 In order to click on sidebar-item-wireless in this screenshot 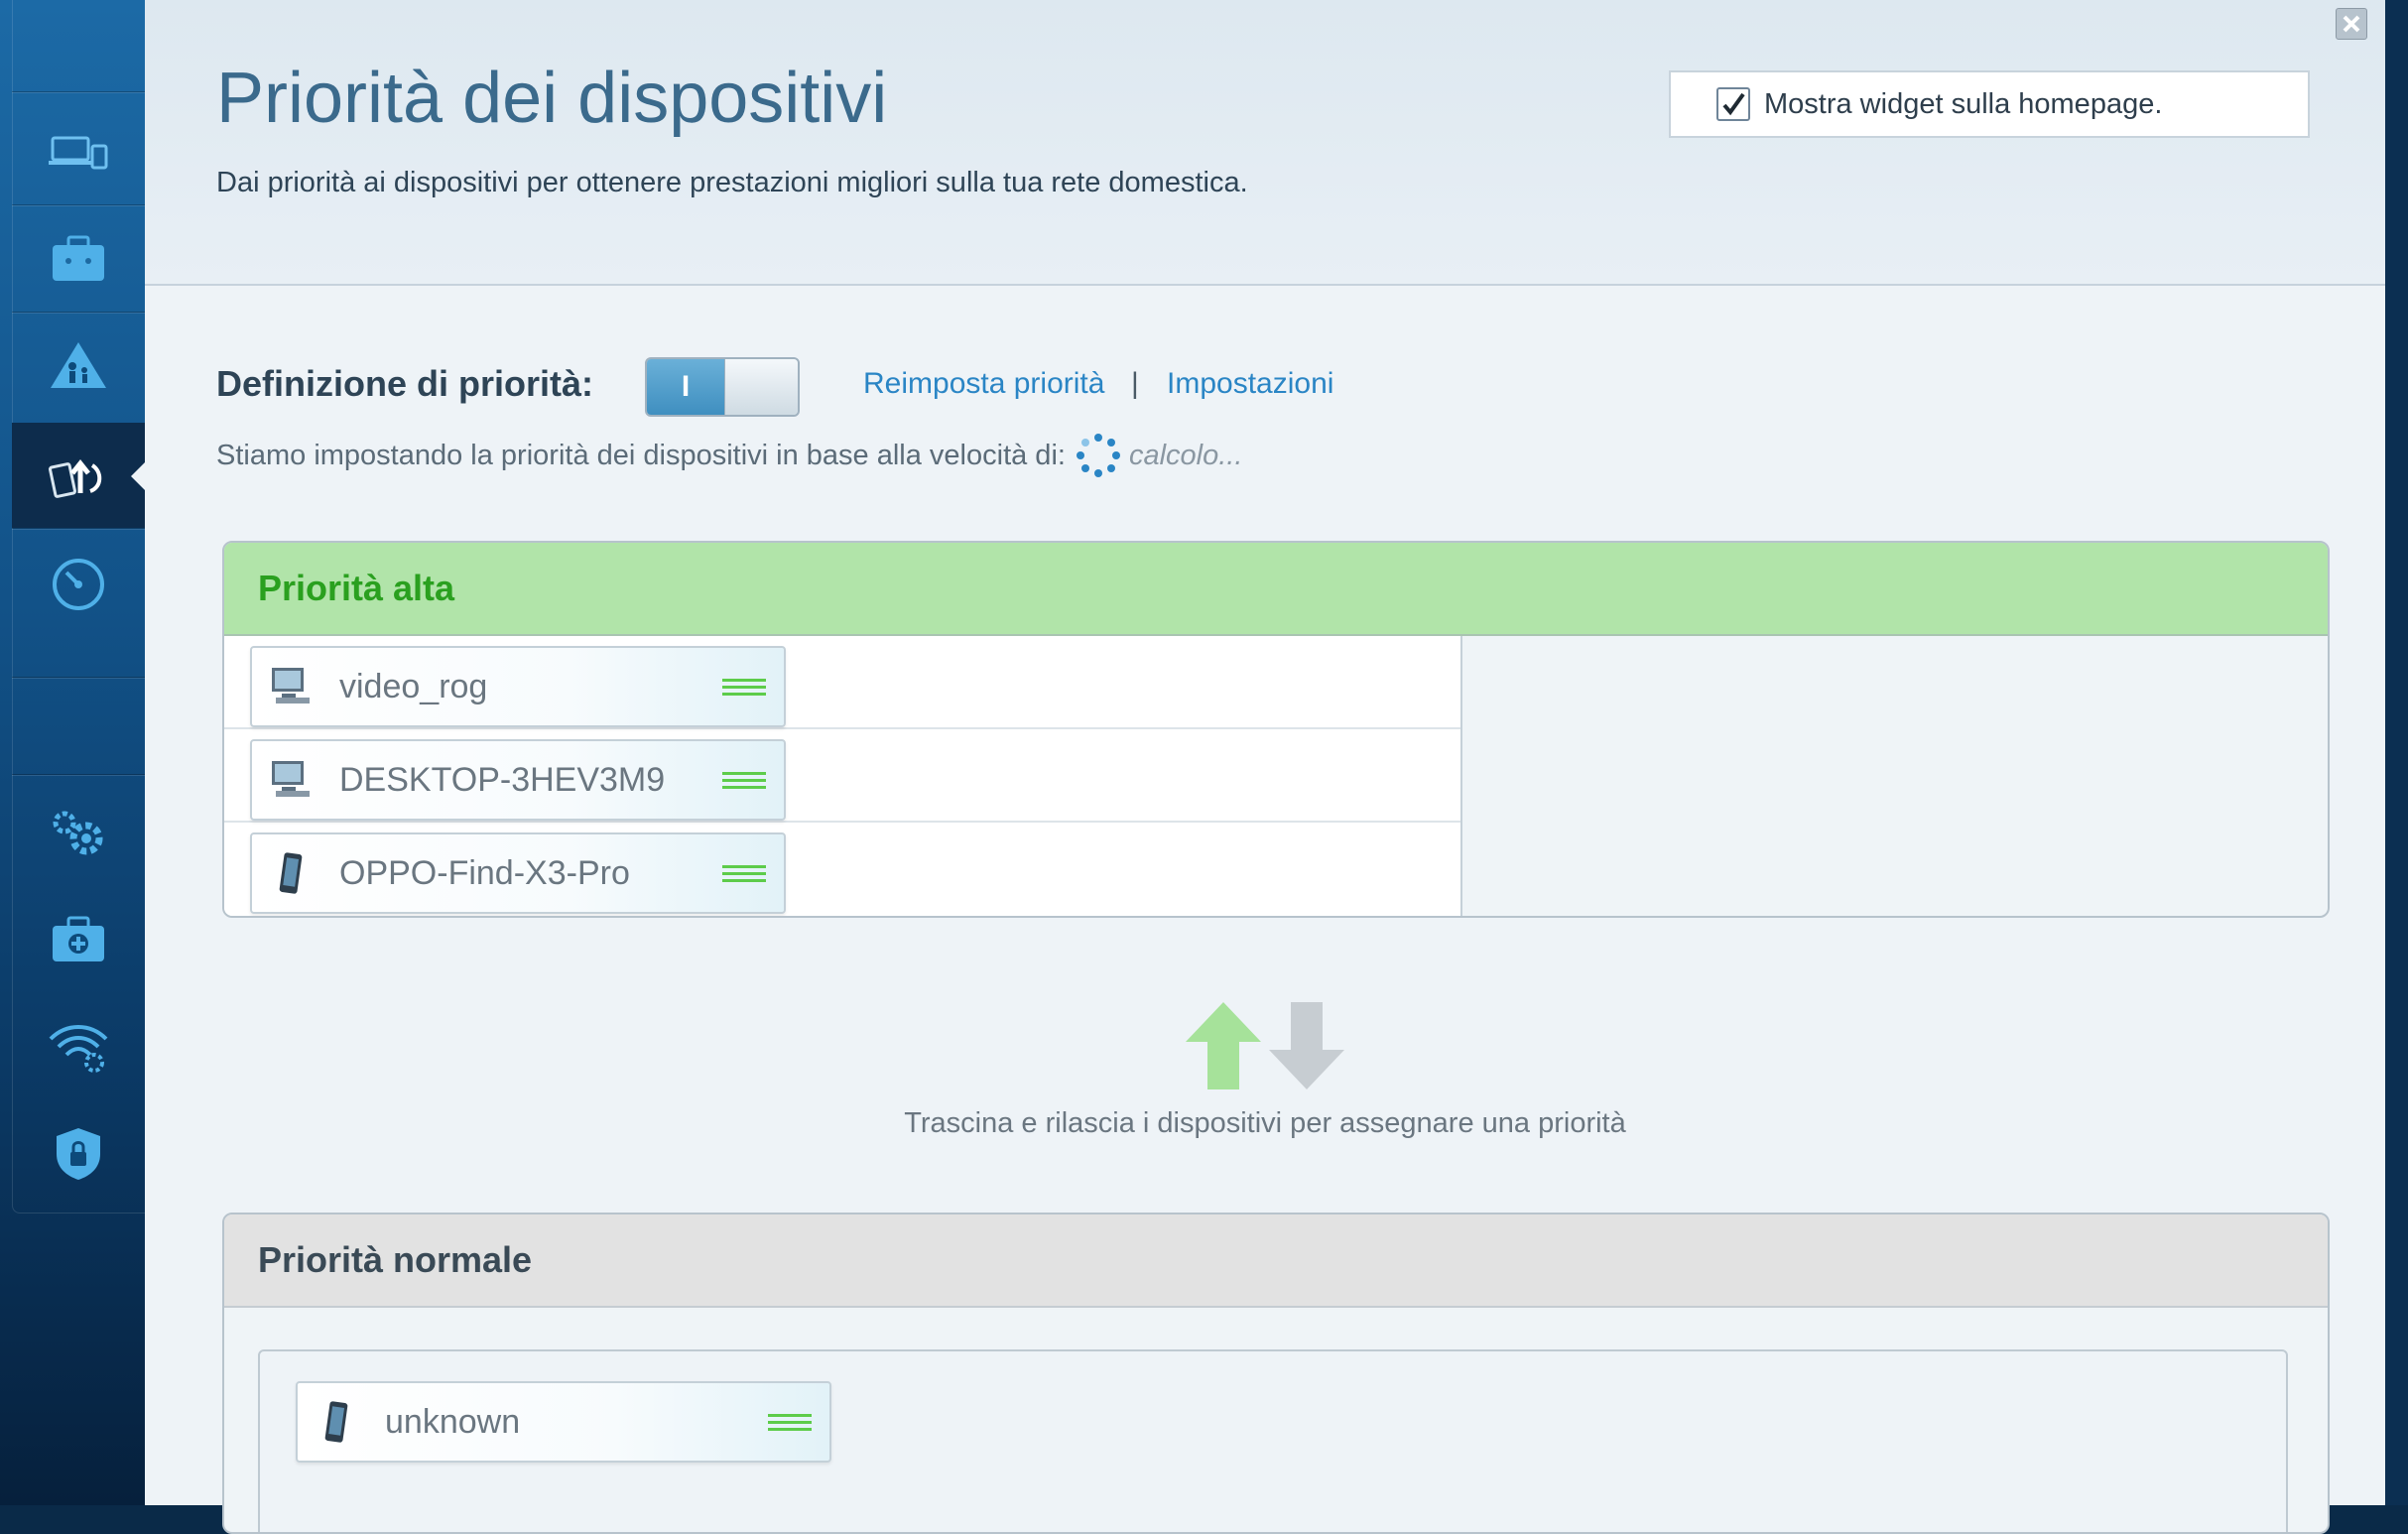, I will do `click(78, 1046)`.